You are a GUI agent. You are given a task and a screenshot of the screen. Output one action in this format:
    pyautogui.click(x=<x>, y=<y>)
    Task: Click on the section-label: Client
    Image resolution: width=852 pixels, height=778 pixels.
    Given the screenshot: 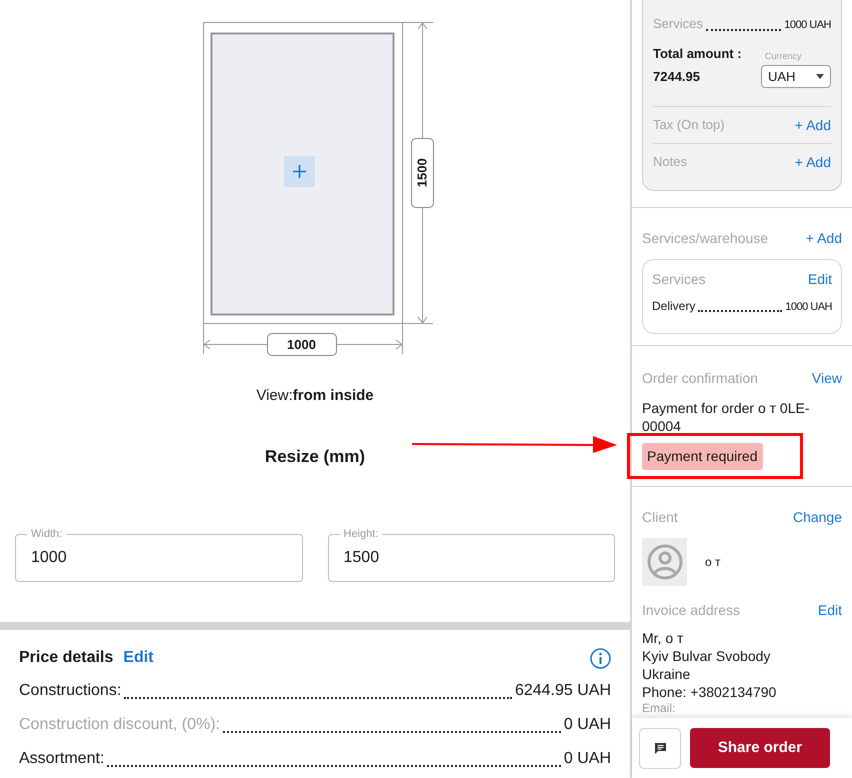 What is the action you would take?
    pyautogui.click(x=660, y=517)
    